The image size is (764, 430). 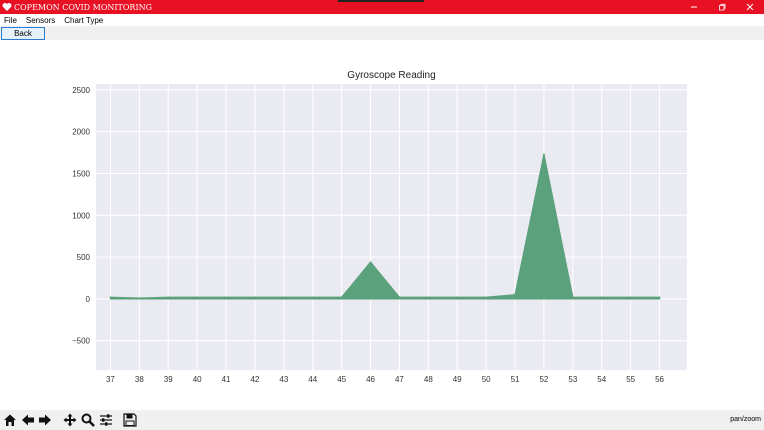 What do you see at coordinates (382, 7) in the screenshot?
I see `title-bar: COPEMON COVID MONITORING` at bounding box center [382, 7].